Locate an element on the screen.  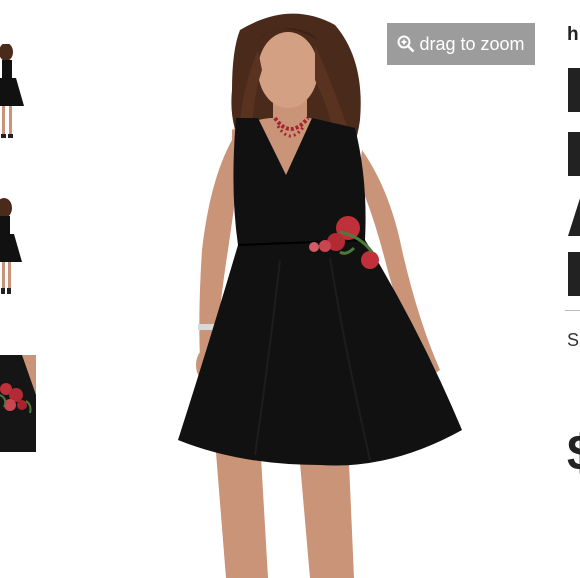
thumbnail-3-image is located at coordinates (18, 403).